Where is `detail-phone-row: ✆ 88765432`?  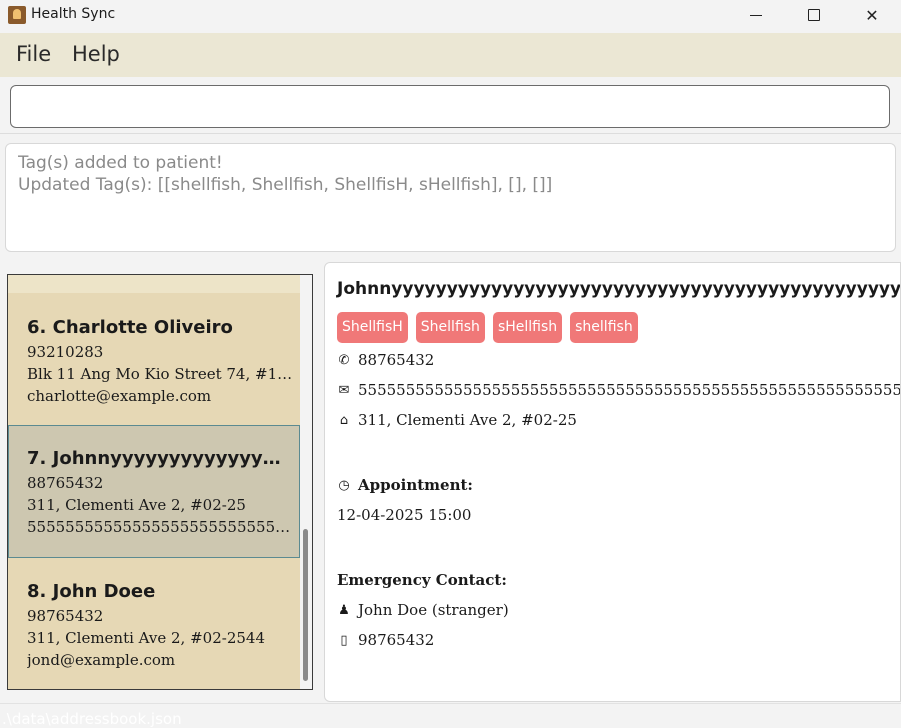 detail-phone-row: ✆ 88765432 is located at coordinates (386, 360).